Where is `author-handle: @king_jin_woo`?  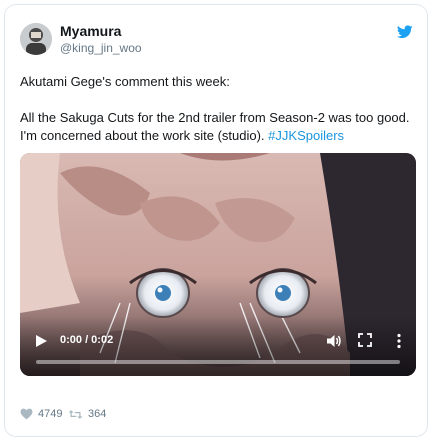
author-handle: @king_jin_woo is located at coordinates (101, 48).